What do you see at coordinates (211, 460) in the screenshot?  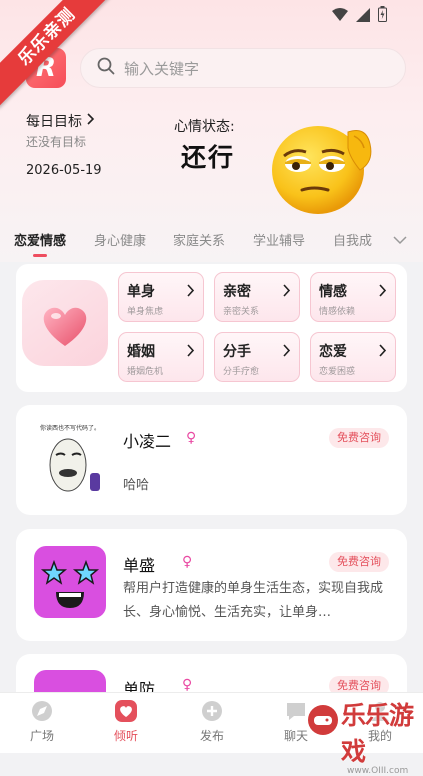 I see `consultant-card: 你读西也不写代码了。 小凌二 ♀ 免费咨询 哈哈` at bounding box center [211, 460].